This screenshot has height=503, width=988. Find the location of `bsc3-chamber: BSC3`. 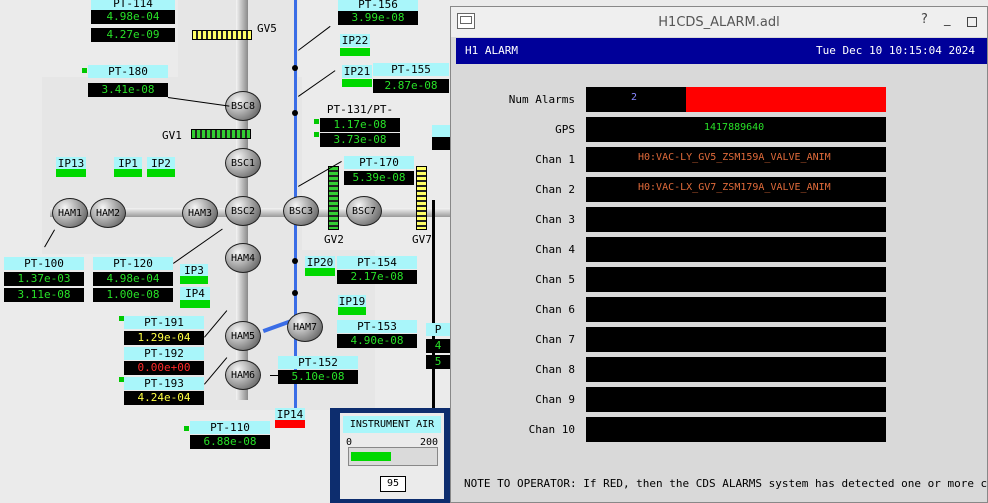

bsc3-chamber: BSC3 is located at coordinates (301, 211).